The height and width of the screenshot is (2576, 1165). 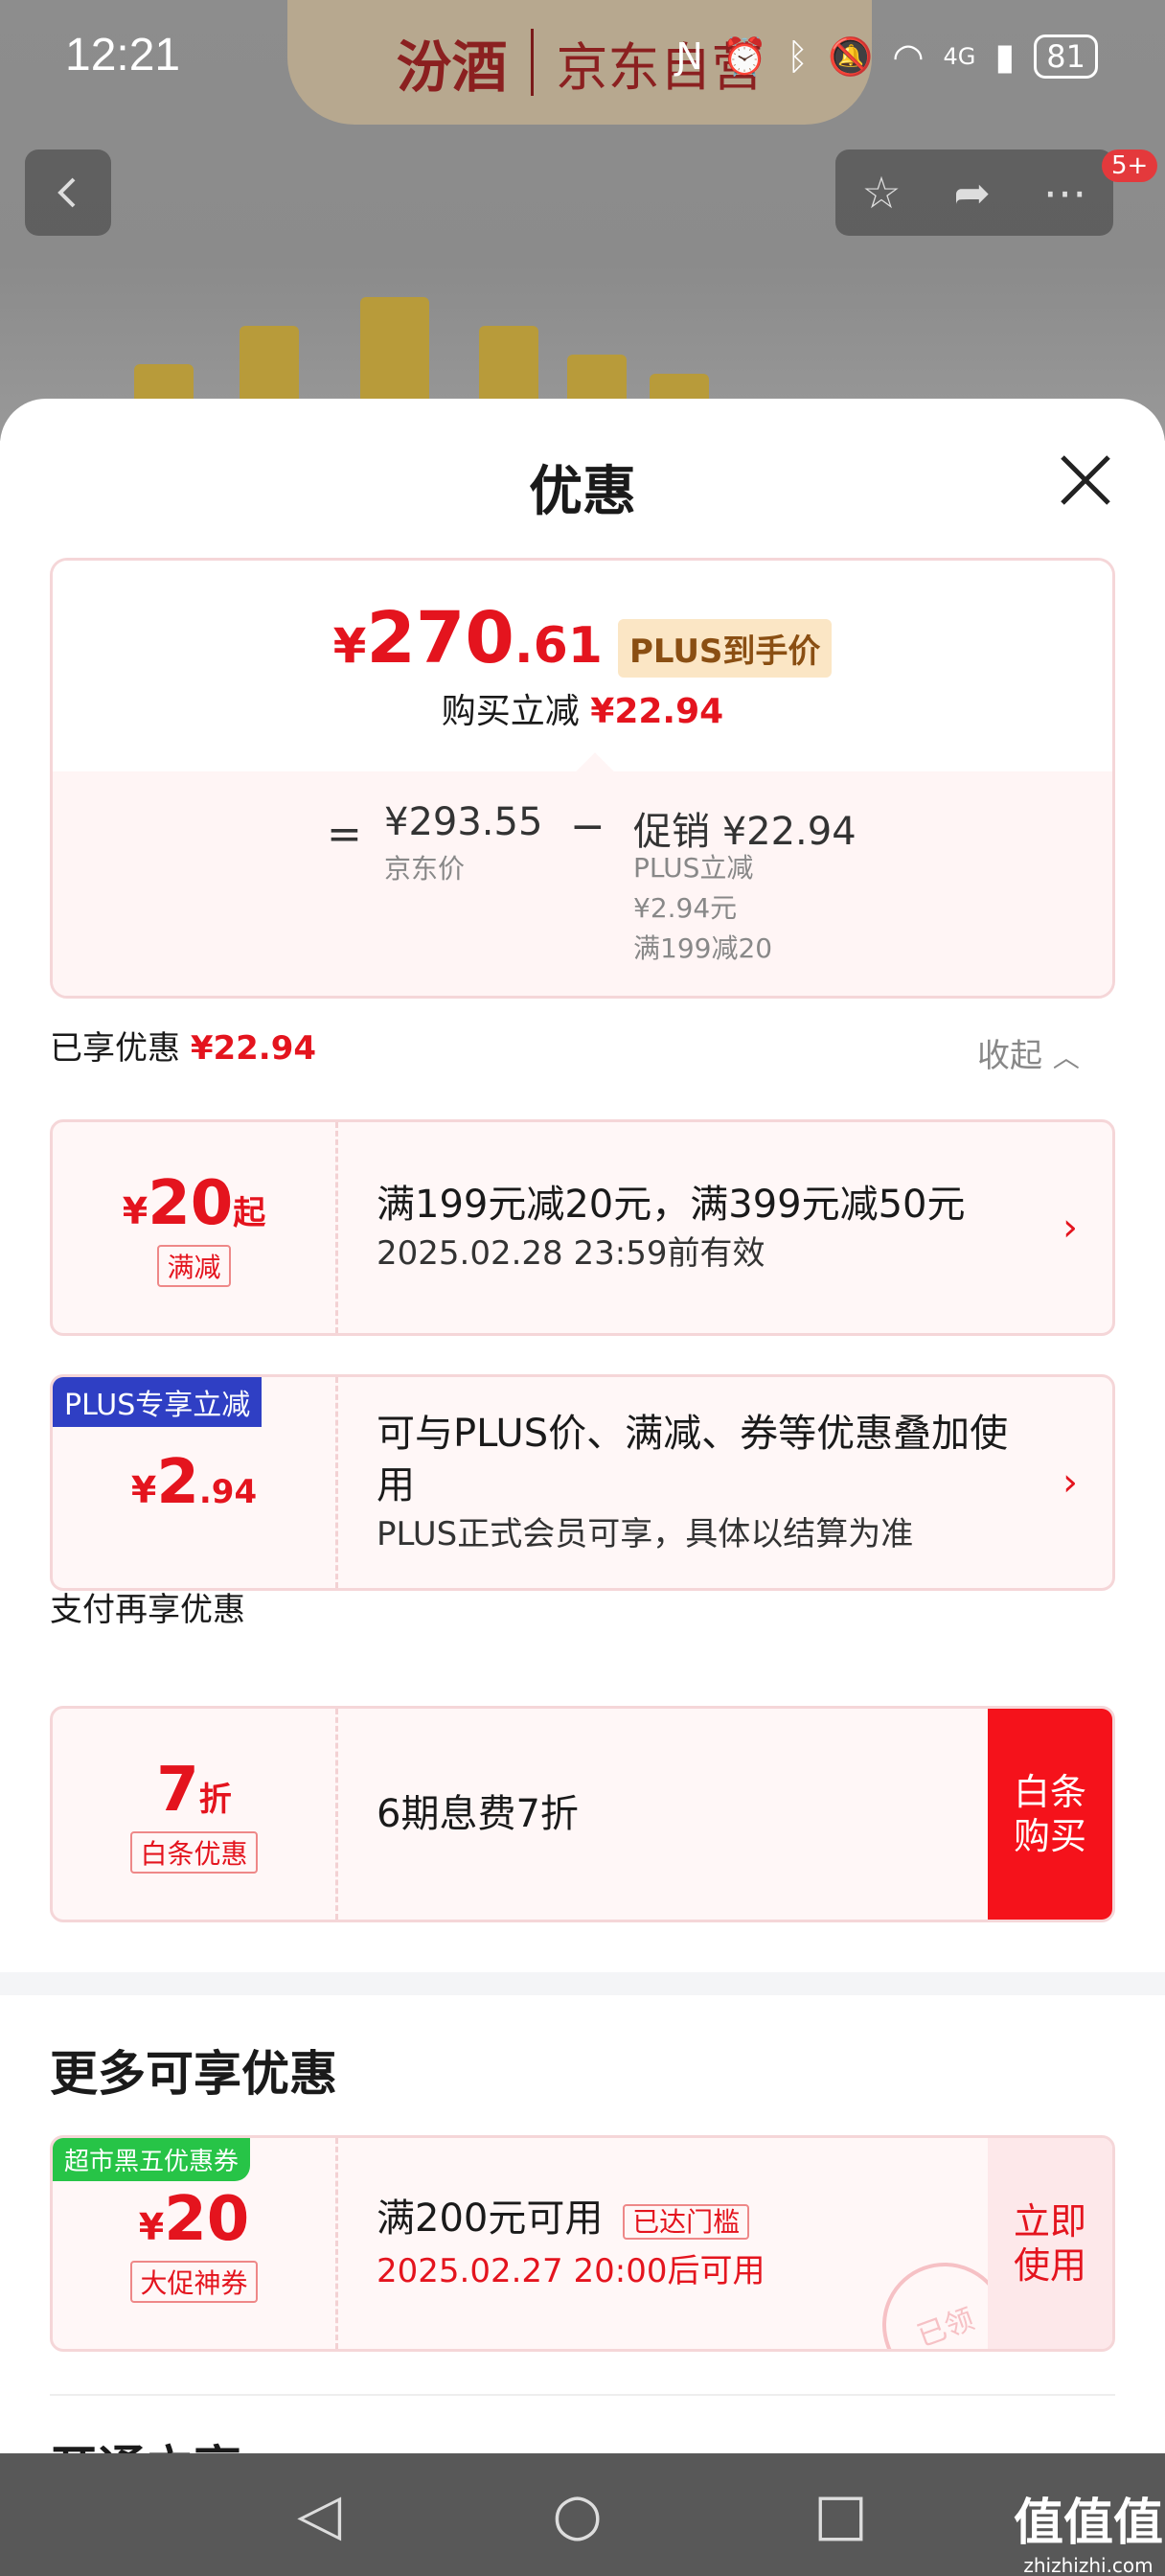 I want to click on status-time: 12:21, so click(x=123, y=55).